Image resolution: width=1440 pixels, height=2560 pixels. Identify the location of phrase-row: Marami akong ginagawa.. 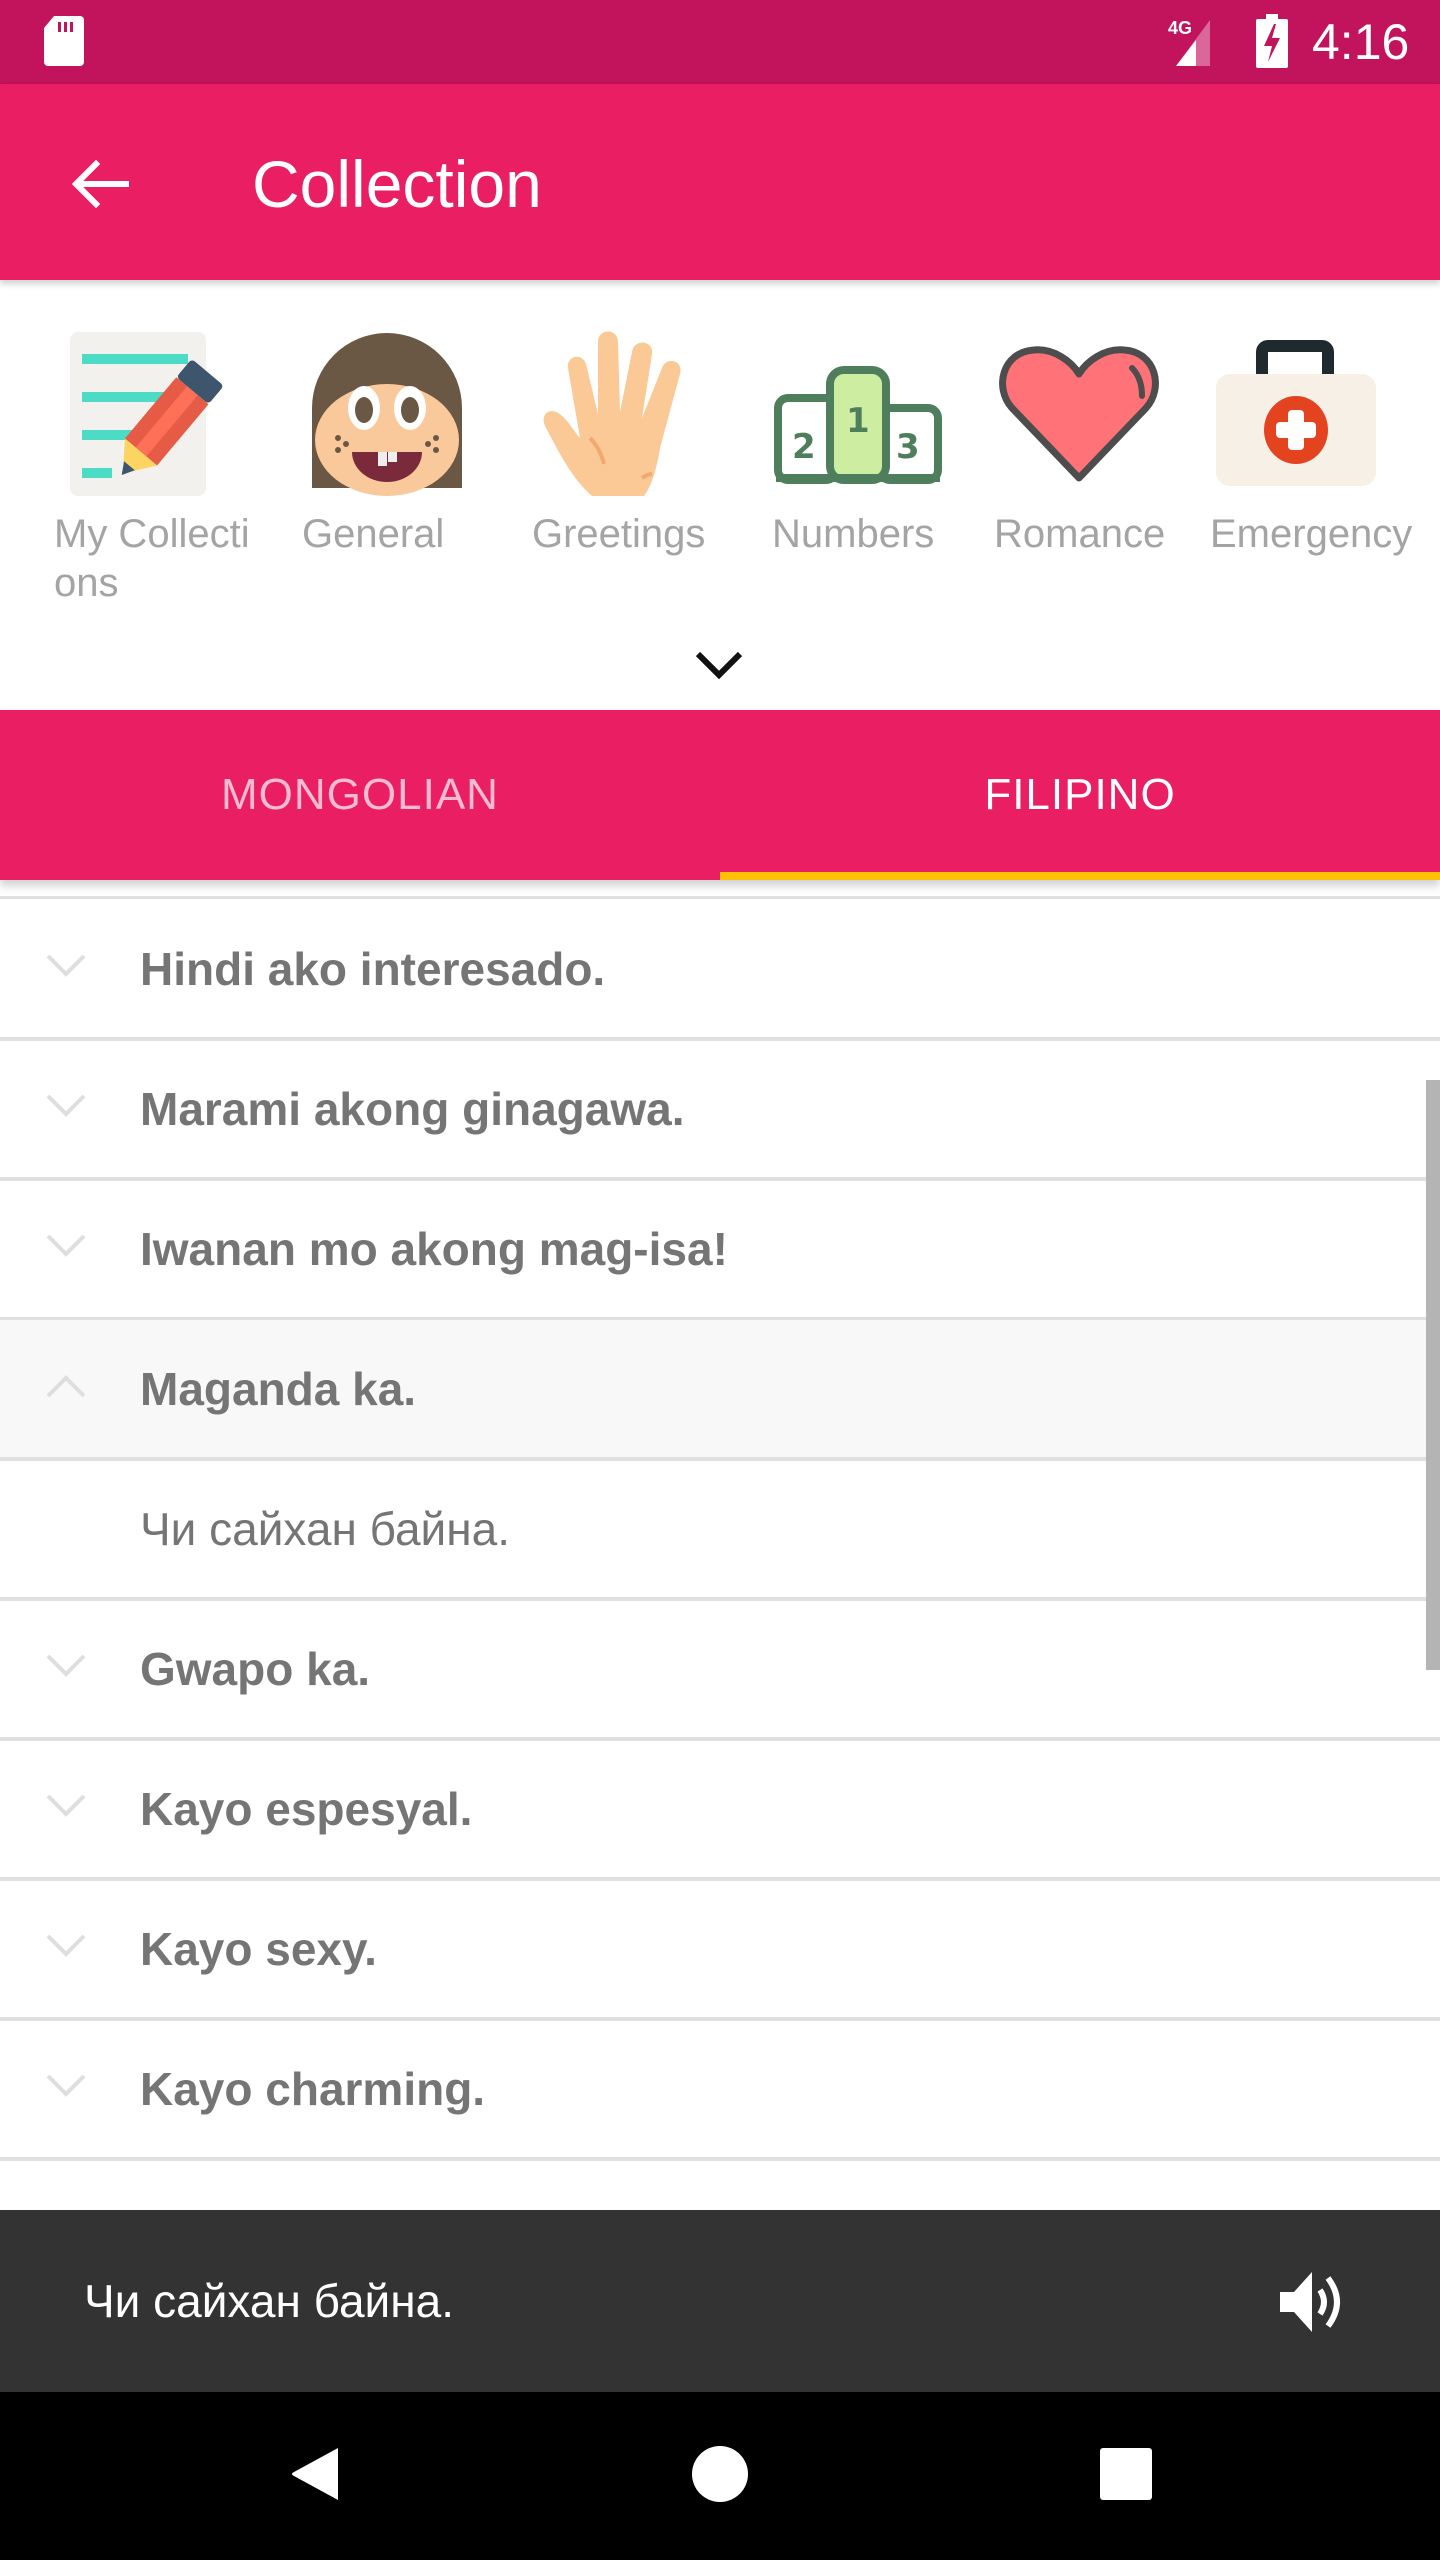
(720, 1110).